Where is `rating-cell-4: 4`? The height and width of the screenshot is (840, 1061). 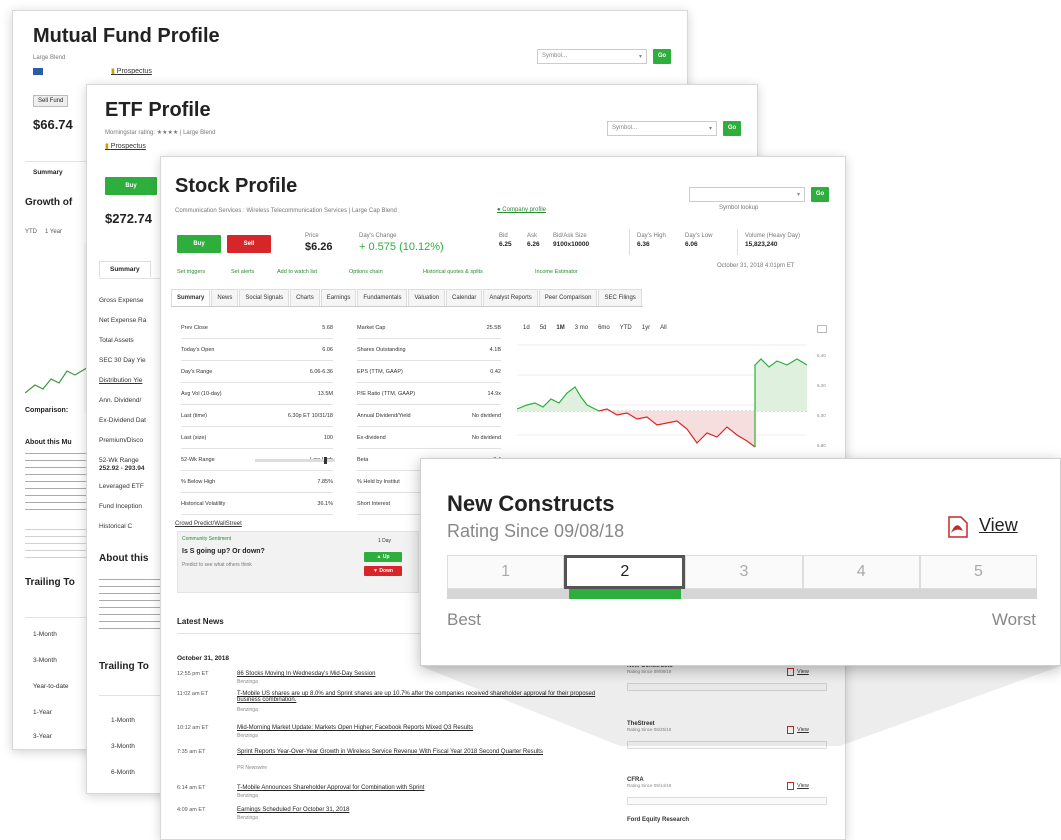
rating-cell-4: 4 is located at coordinates (861, 572).